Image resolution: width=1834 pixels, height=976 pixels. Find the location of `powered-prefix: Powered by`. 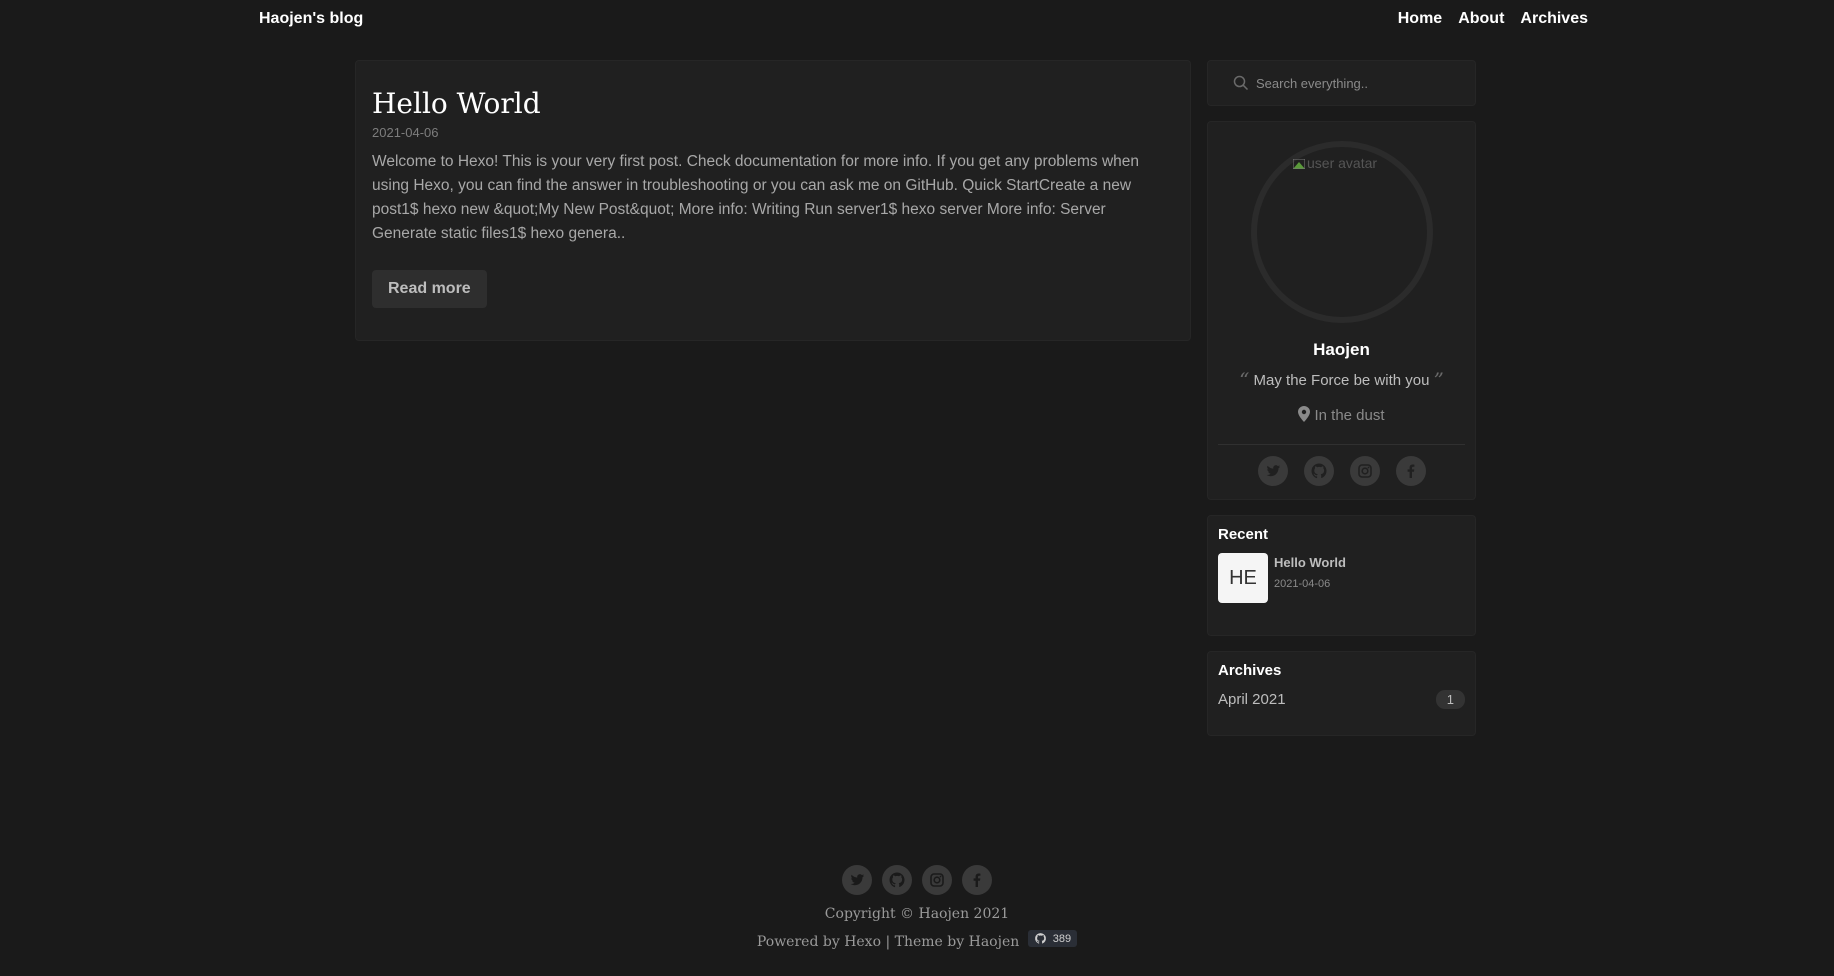

powered-prefix: Powered by is located at coordinates (798, 942).